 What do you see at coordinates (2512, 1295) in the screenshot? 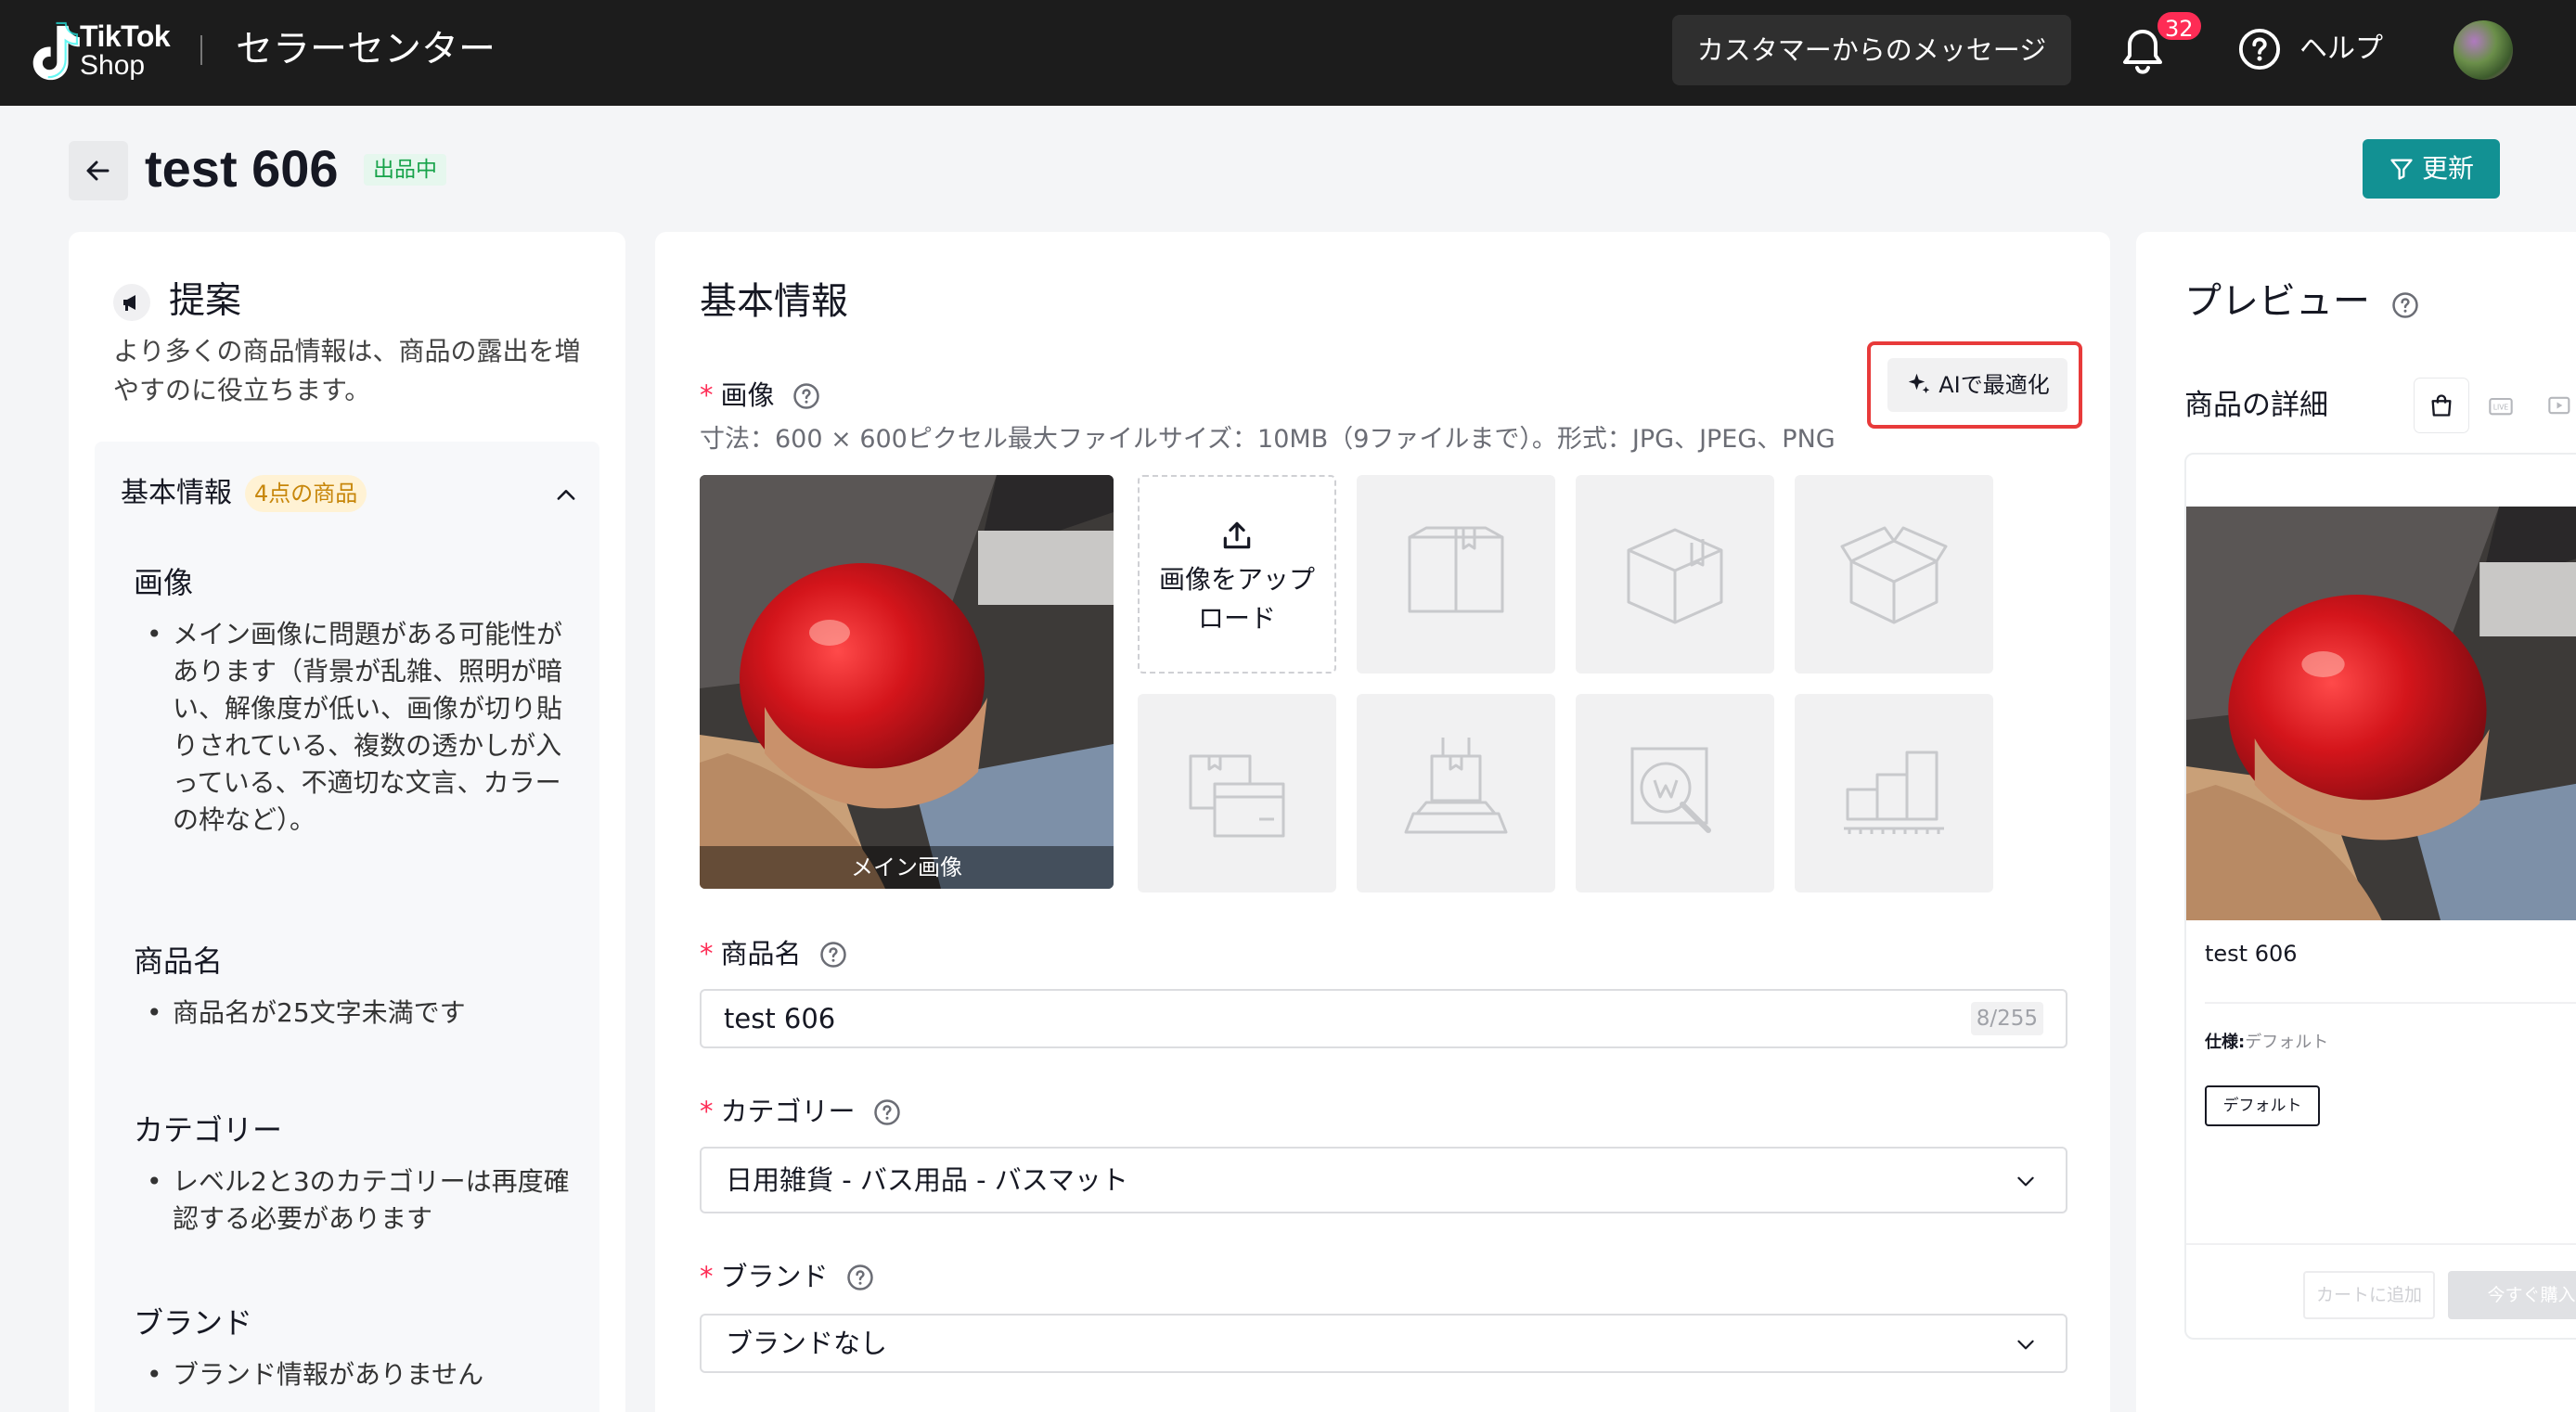
I see `buy-now-button: 今すぐ購入` at bounding box center [2512, 1295].